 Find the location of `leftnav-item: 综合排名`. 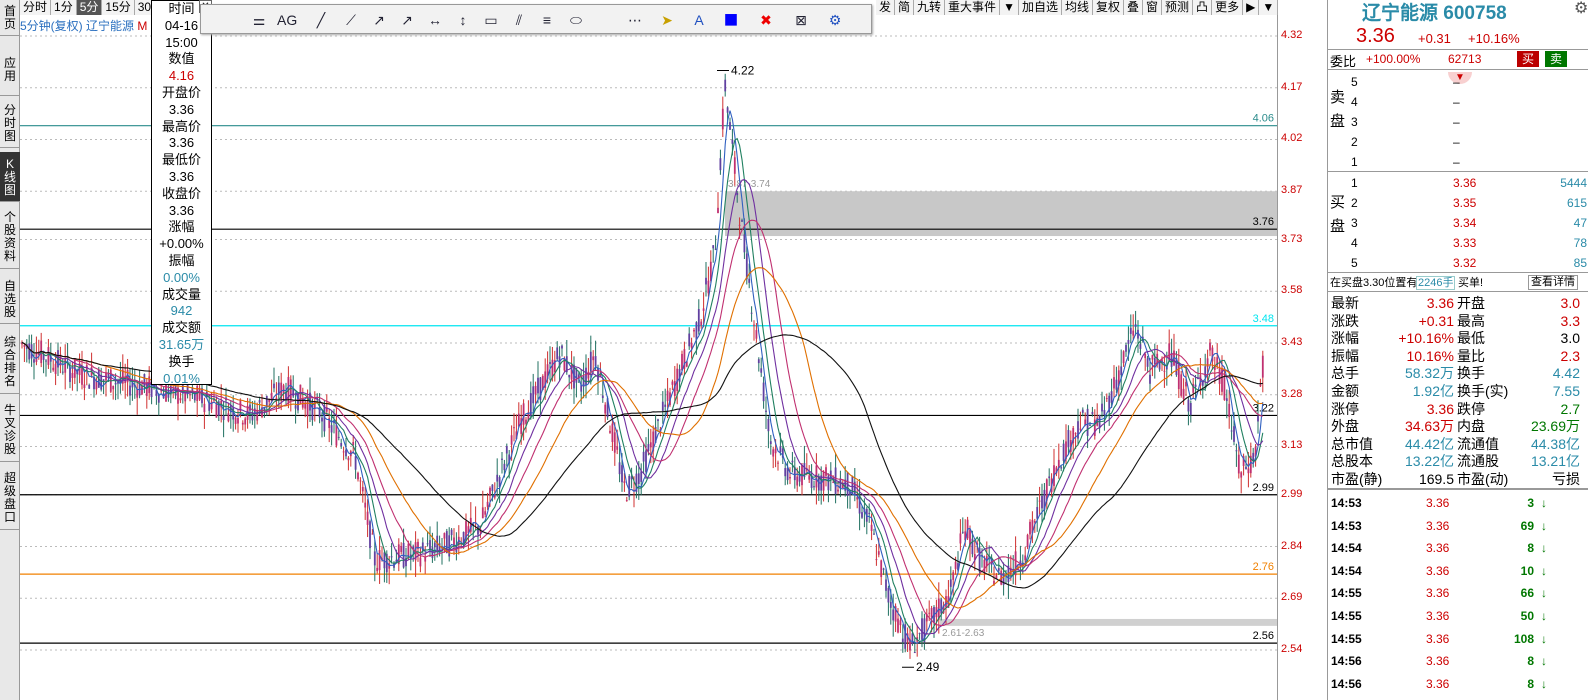

leftnav-item: 综合排名 is located at coordinates (10, 362).